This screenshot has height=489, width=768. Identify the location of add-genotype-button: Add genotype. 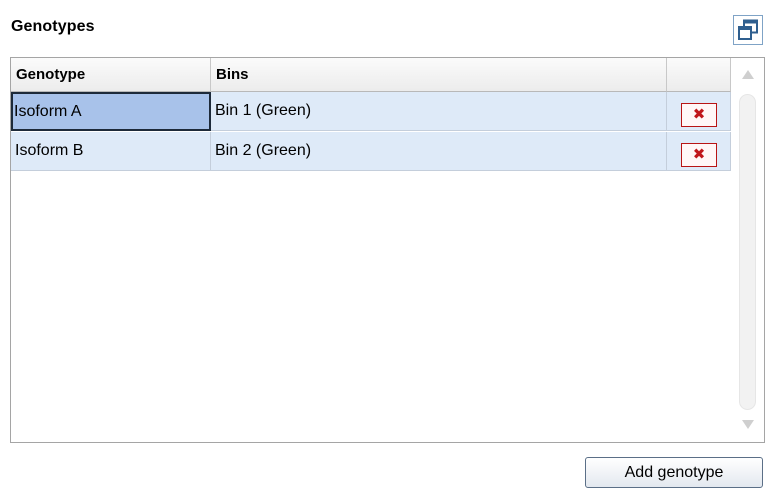
(674, 472).